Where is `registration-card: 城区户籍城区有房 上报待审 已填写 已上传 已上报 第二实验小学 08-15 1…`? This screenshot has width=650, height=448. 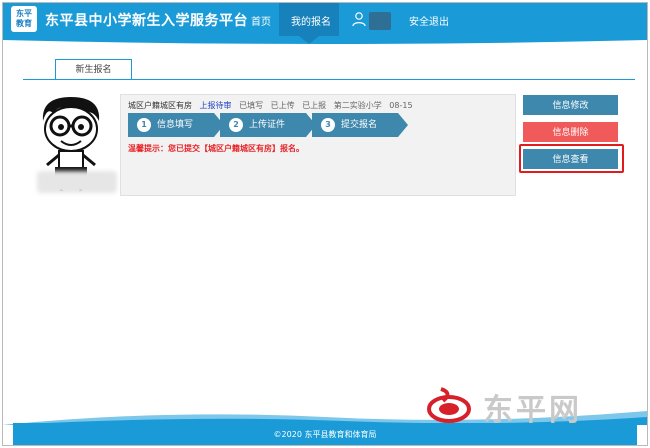 registration-card: 城区户籍城区有房 上报待审 已填写 已上传 已上报 第二实验小学 08-15 1… is located at coordinates (318, 145).